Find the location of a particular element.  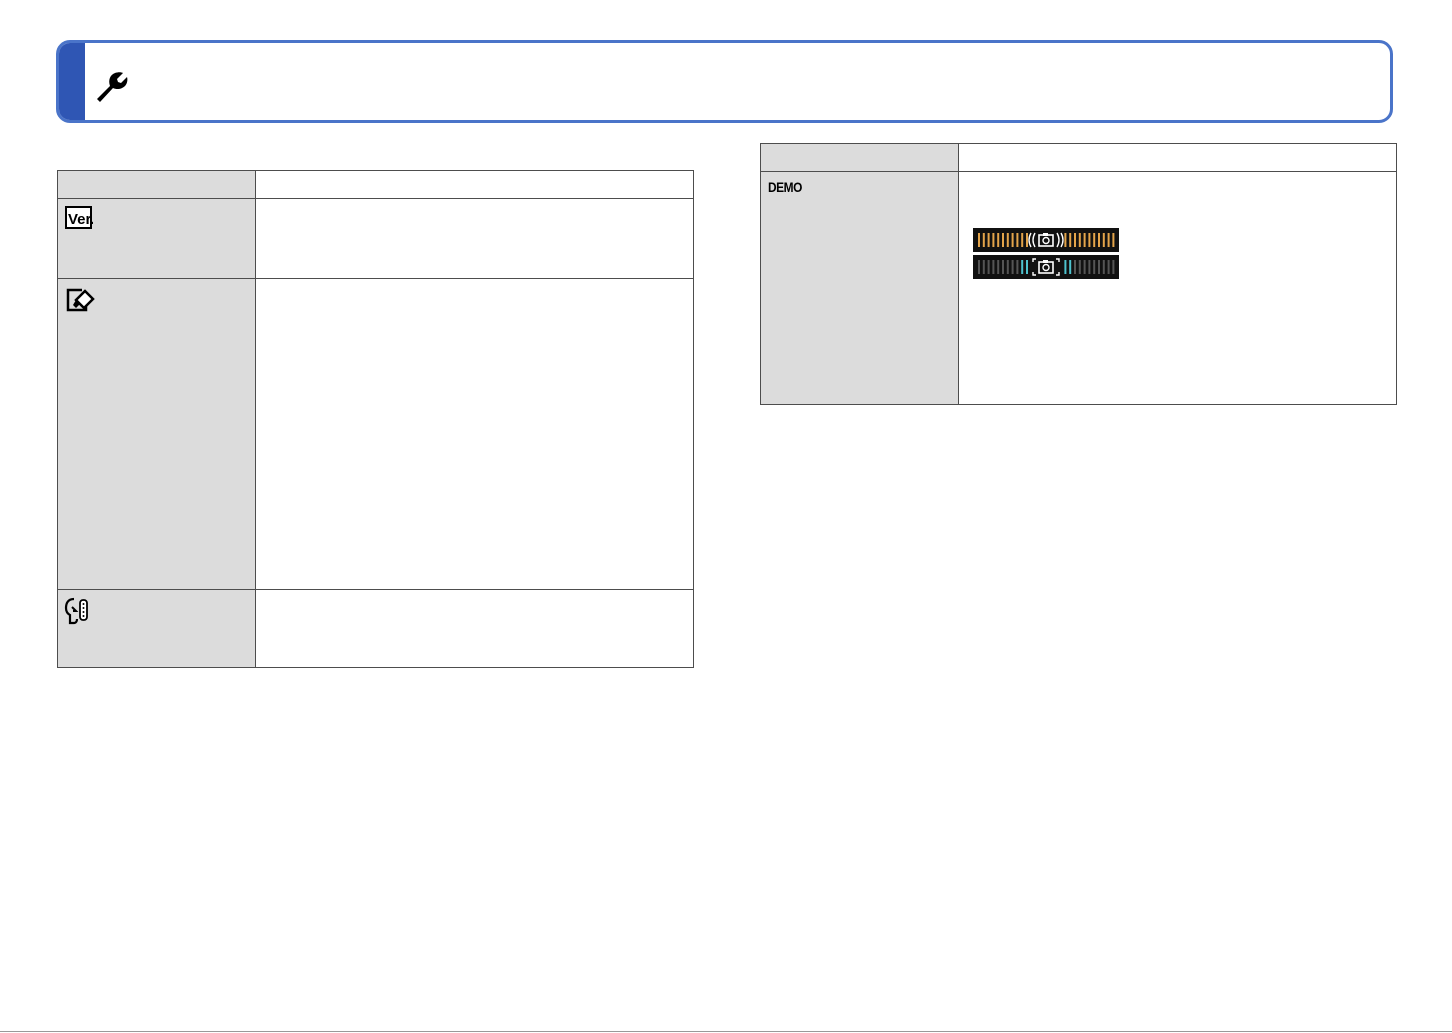

shake-indicator-cyan-icon is located at coordinates (1046, 267).